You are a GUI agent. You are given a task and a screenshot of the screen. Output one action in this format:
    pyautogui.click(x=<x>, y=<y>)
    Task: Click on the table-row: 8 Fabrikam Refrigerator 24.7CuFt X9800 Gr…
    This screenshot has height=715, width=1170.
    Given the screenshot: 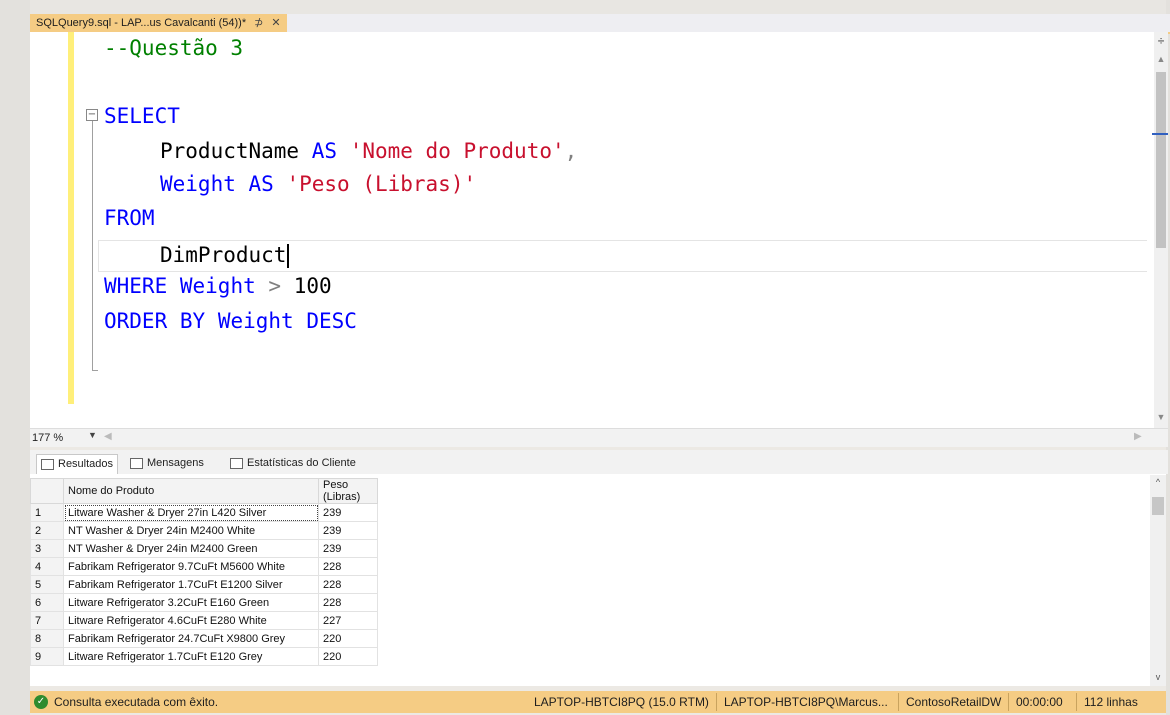 What is the action you would take?
    pyautogui.click(x=204, y=638)
    